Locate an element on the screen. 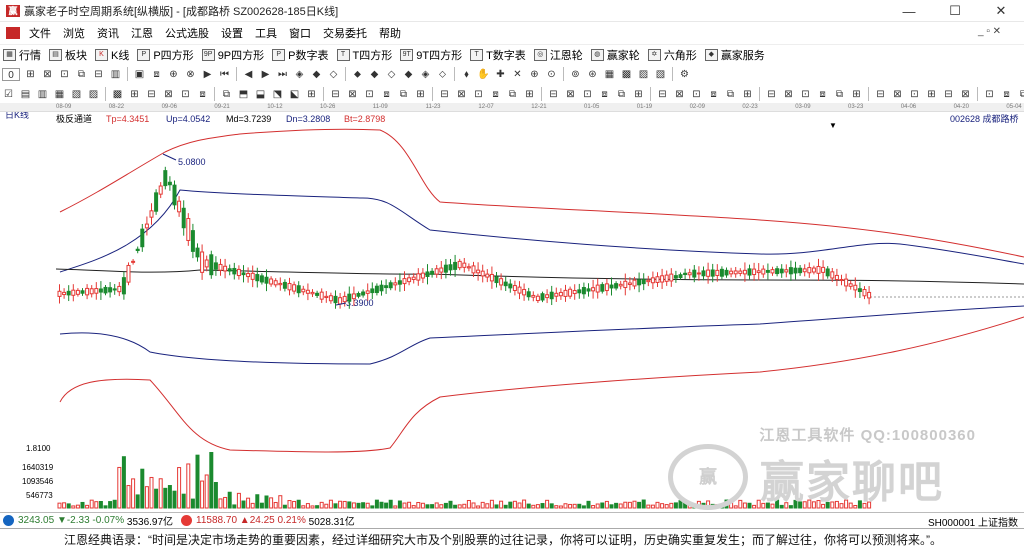  draw-tool-icon-33: ▩ is located at coordinates (626, 74).